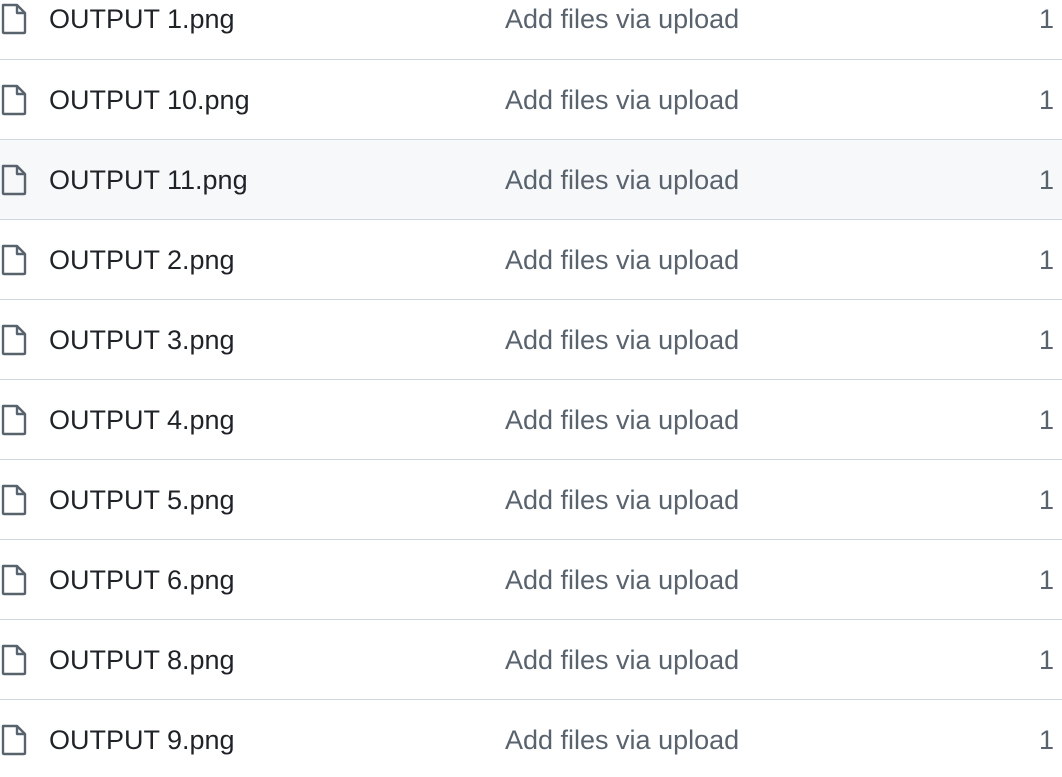 The height and width of the screenshot is (777, 1062). I want to click on file-row: OUTPUT 8.png Add files via upload 1, so click(531, 659).